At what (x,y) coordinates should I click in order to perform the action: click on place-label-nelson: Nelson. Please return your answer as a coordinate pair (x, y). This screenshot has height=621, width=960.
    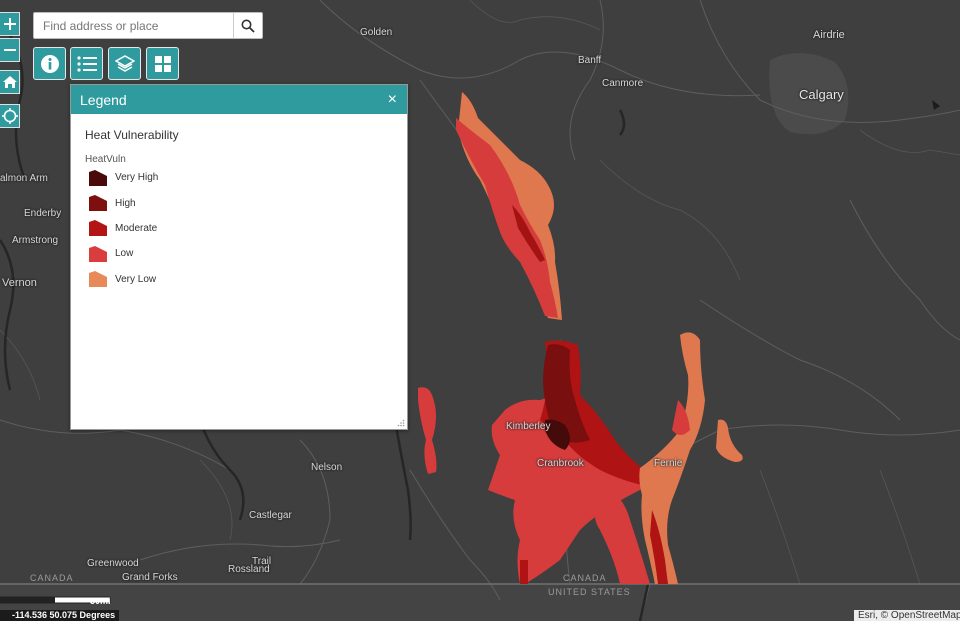
    Looking at the image, I should click on (327, 467).